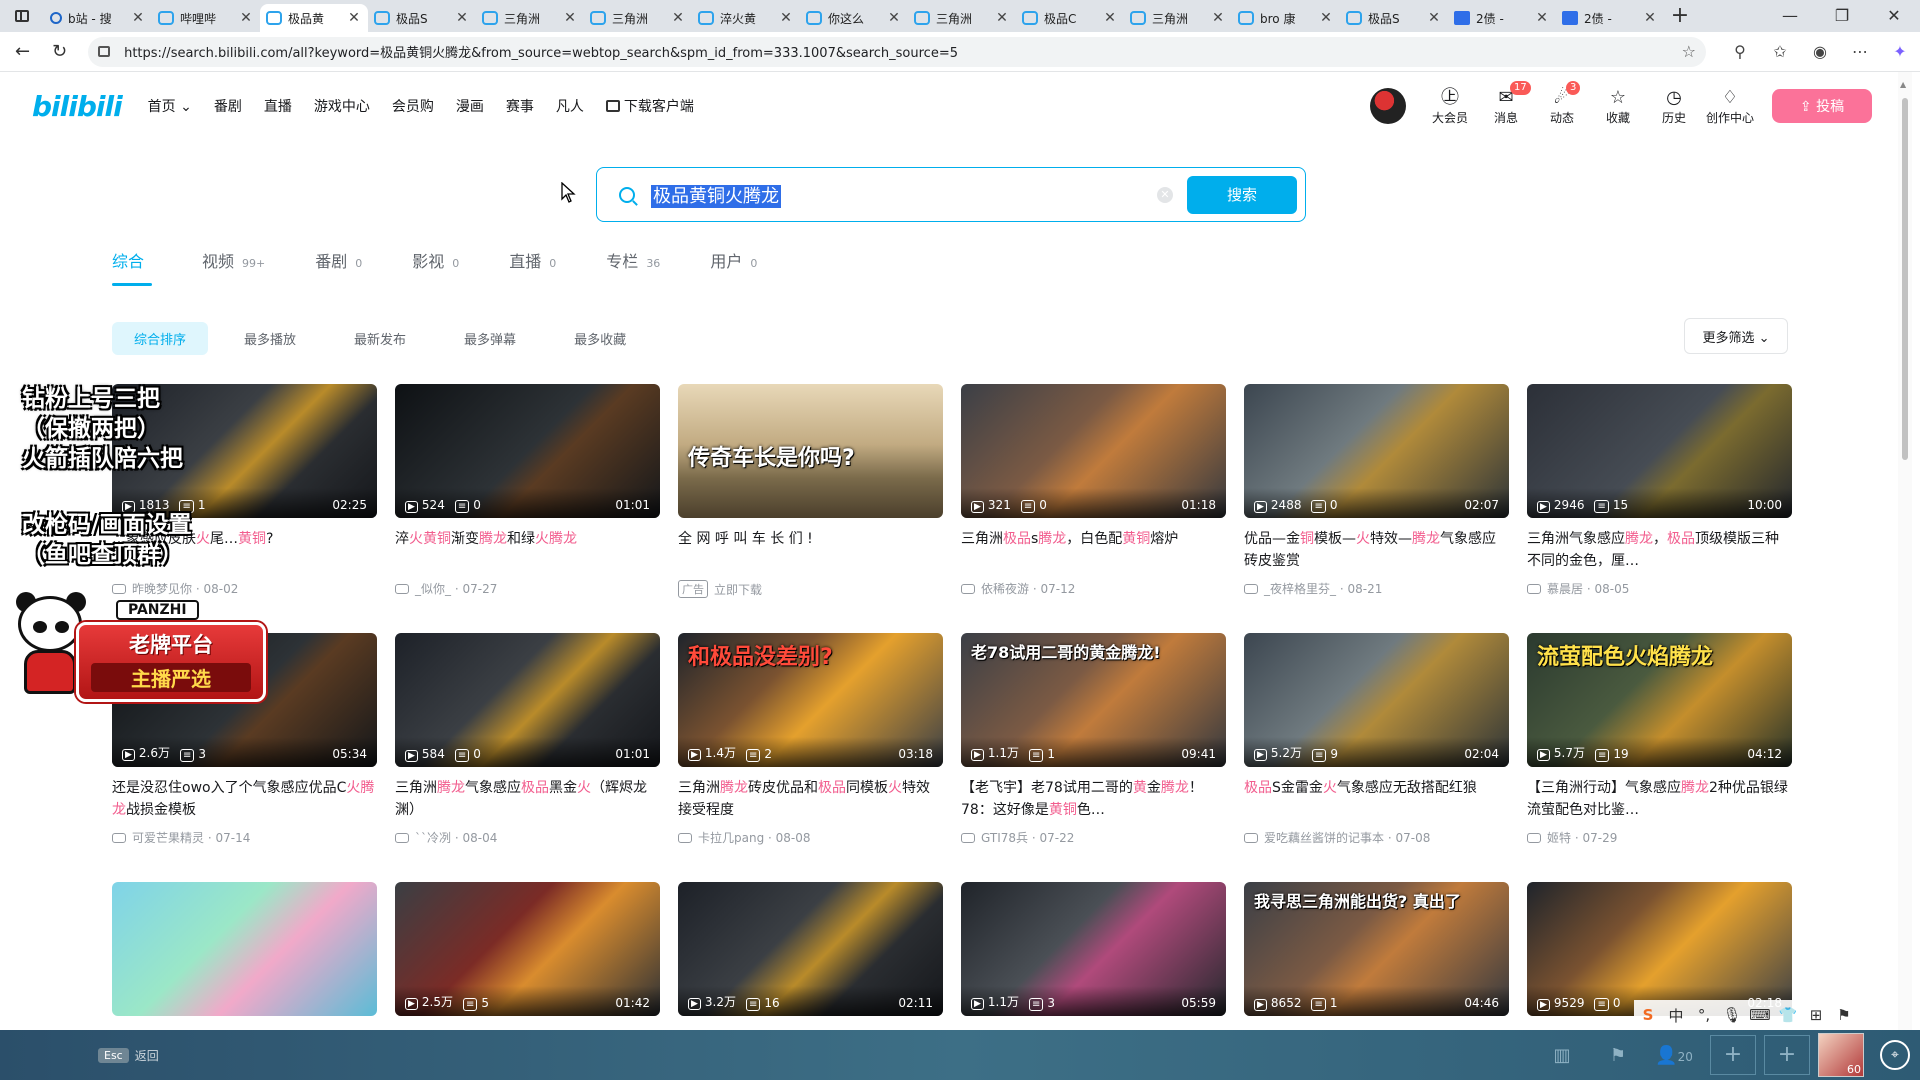  I want to click on nav-item: 会员购, so click(413, 106).